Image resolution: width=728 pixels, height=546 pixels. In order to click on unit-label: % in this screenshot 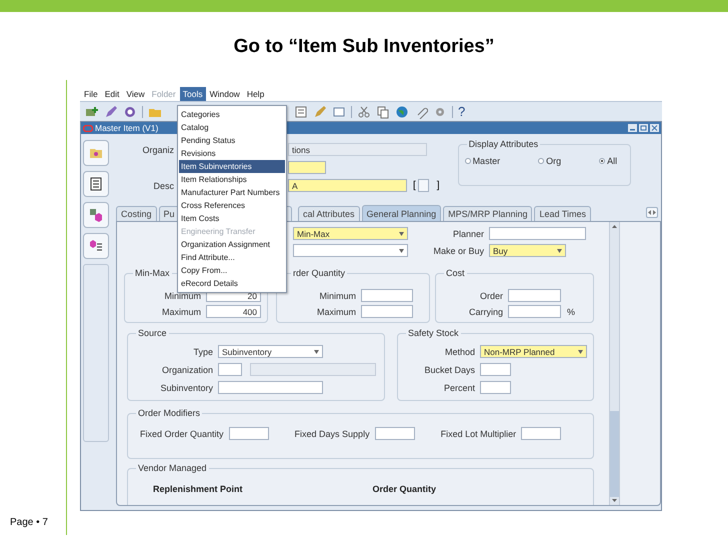, I will do `click(571, 311)`.